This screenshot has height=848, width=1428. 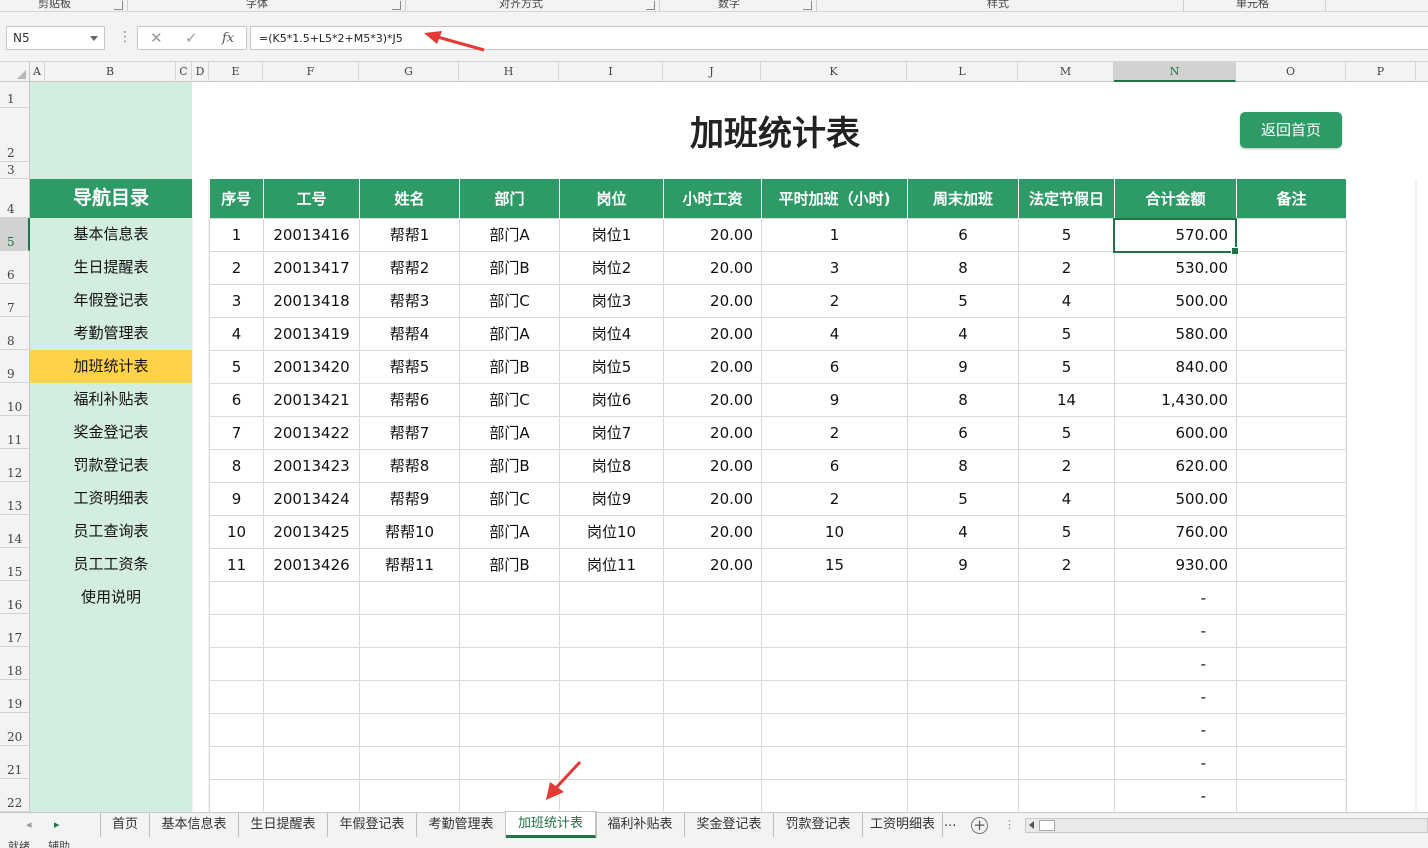 What do you see at coordinates (611, 465) in the screenshot?
I see `table-cell: 岗位8` at bounding box center [611, 465].